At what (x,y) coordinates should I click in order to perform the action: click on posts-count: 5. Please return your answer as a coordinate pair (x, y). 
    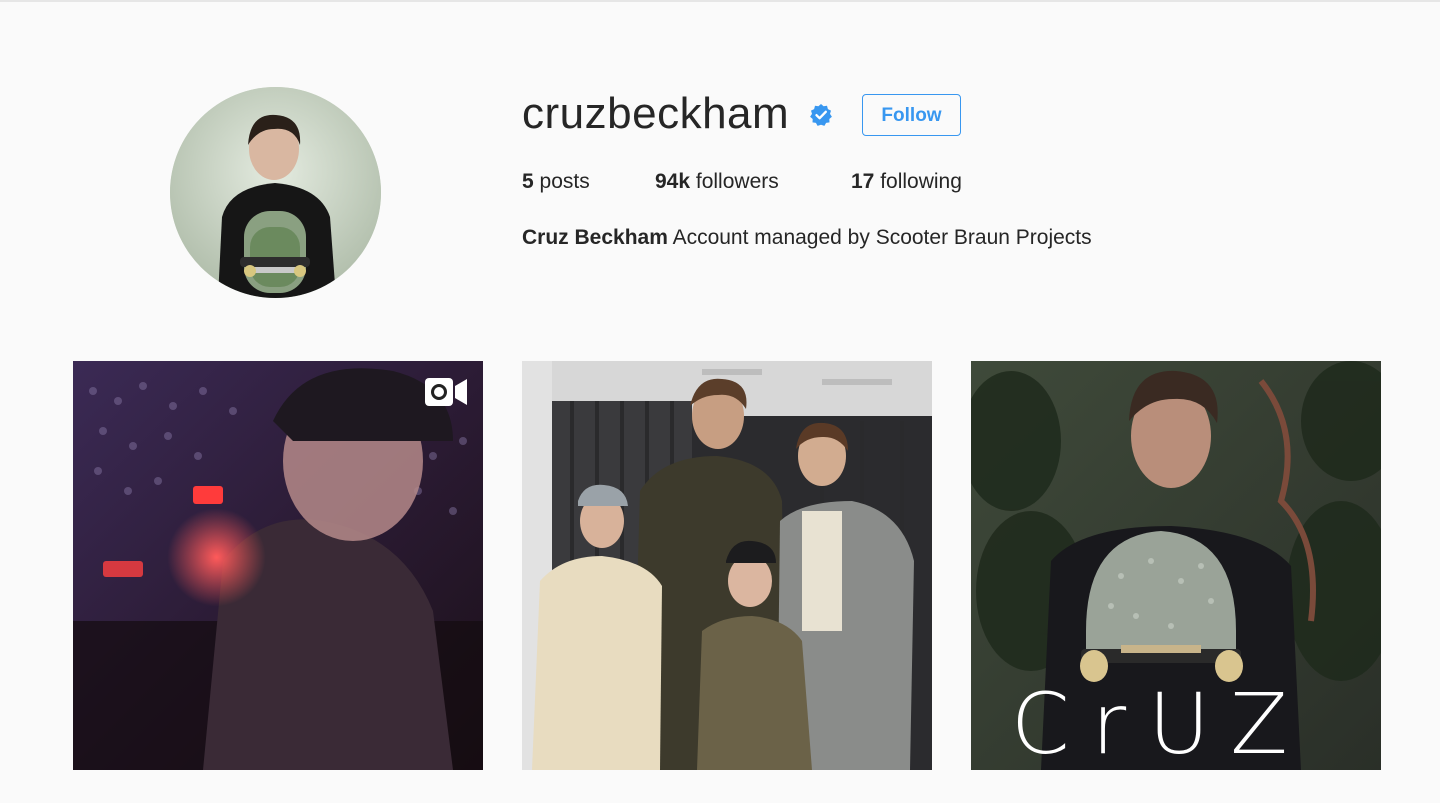
    Looking at the image, I should click on (528, 181).